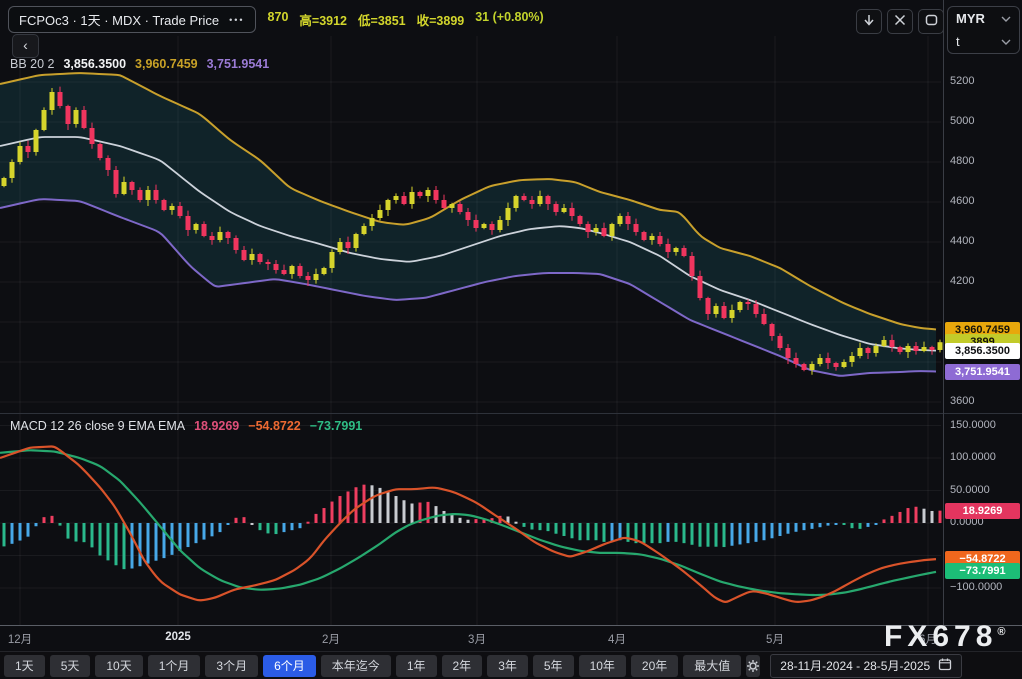  Describe the element at coordinates (970, 489) in the screenshot. I see `macd-axis-tick: 50.0000` at that location.